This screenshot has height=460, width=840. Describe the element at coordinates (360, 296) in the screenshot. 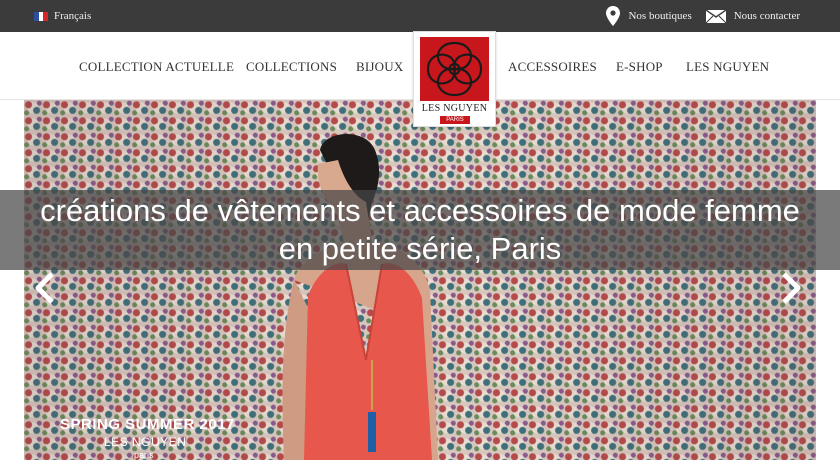

I see `model-figure` at that location.